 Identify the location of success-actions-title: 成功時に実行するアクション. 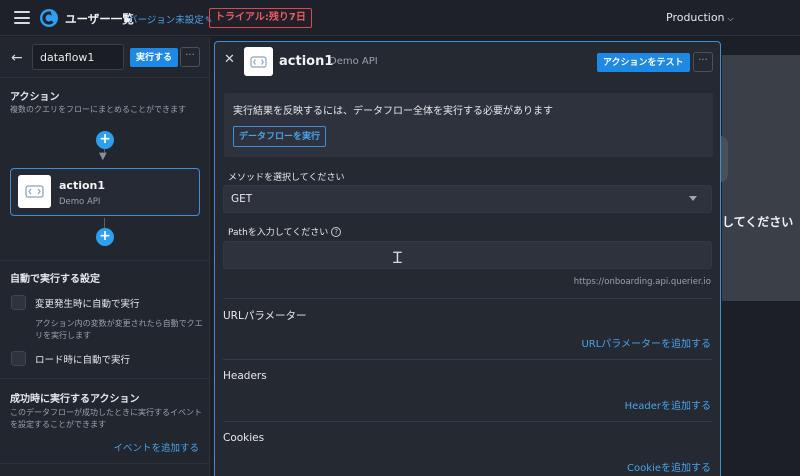
(75, 399).